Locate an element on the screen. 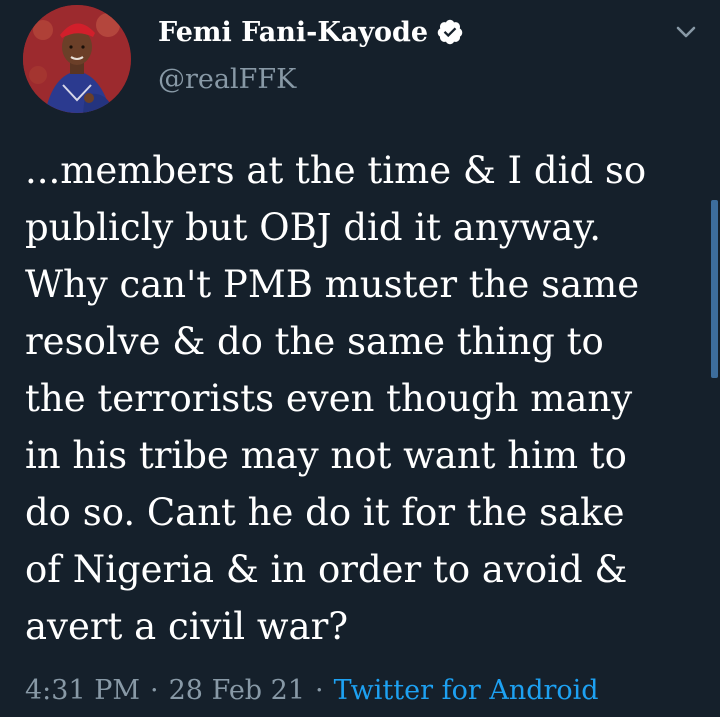  avatar is located at coordinates (77, 59).